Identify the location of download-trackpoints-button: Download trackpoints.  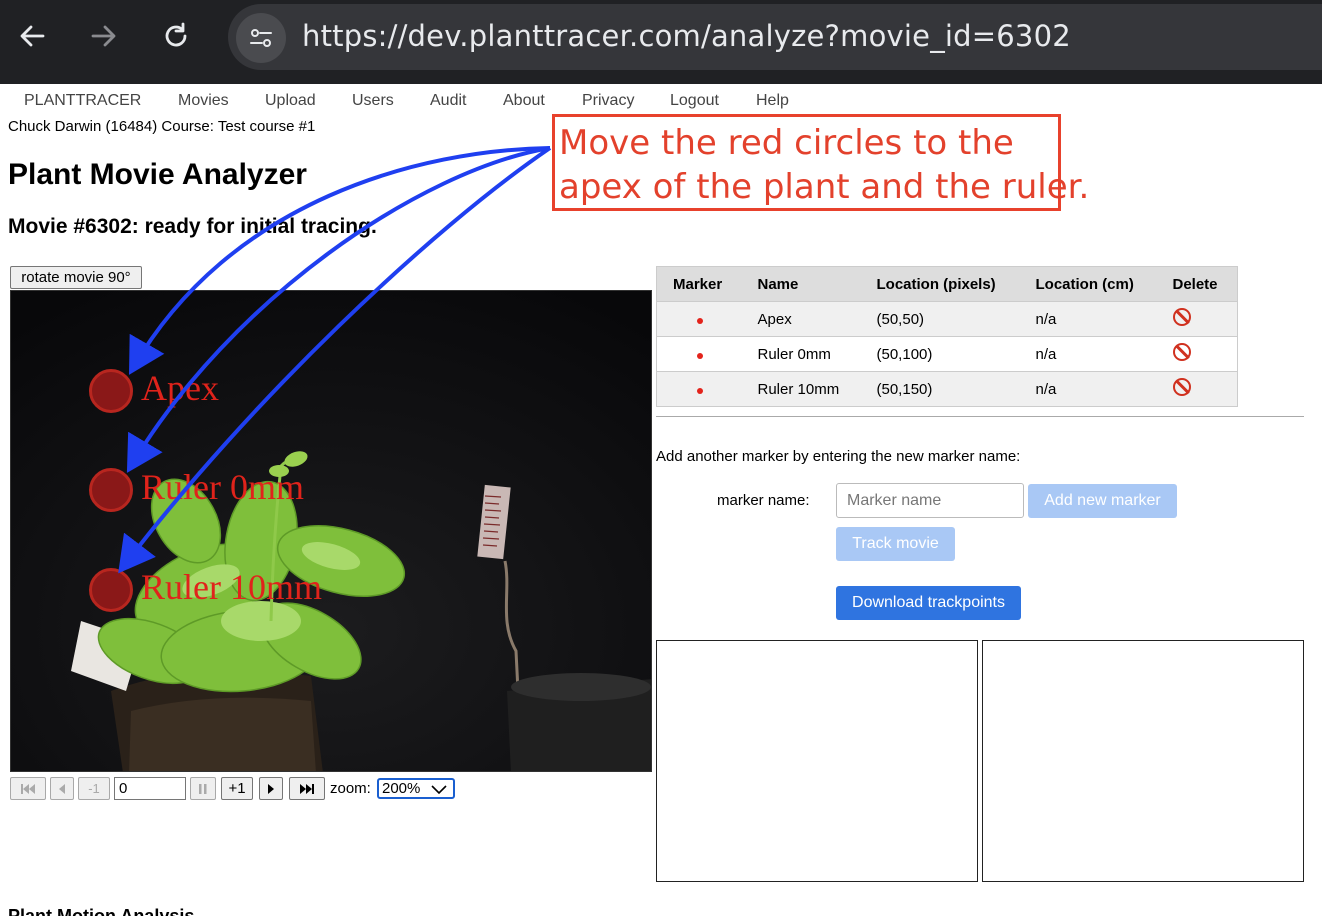
(928, 603).